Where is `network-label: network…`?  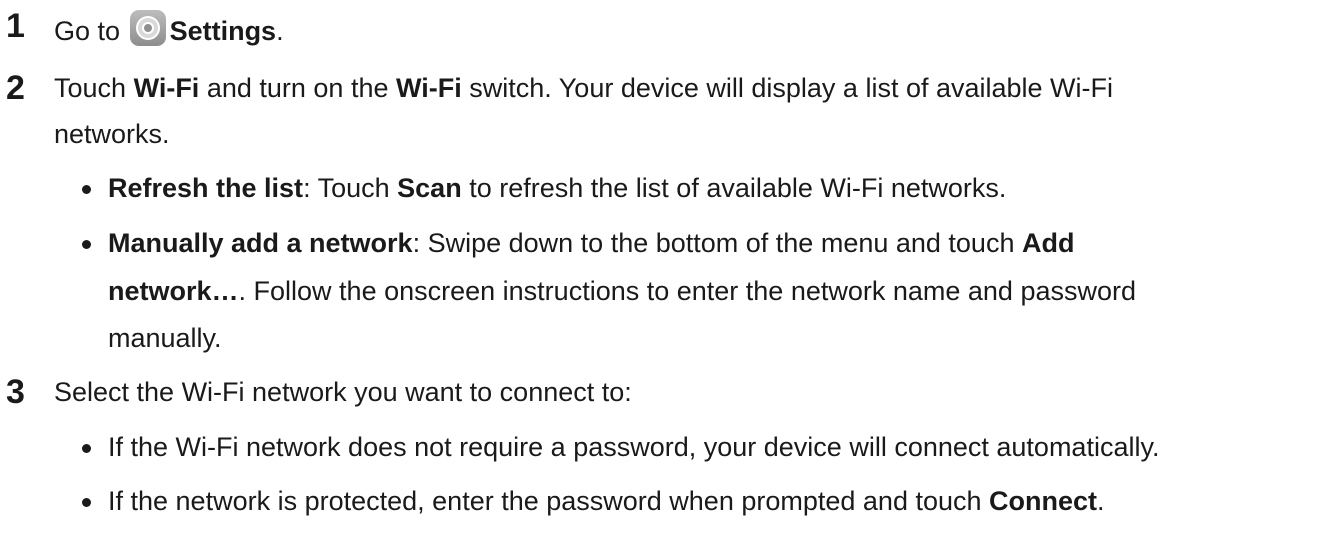
network-label: network… is located at coordinates (173, 291).